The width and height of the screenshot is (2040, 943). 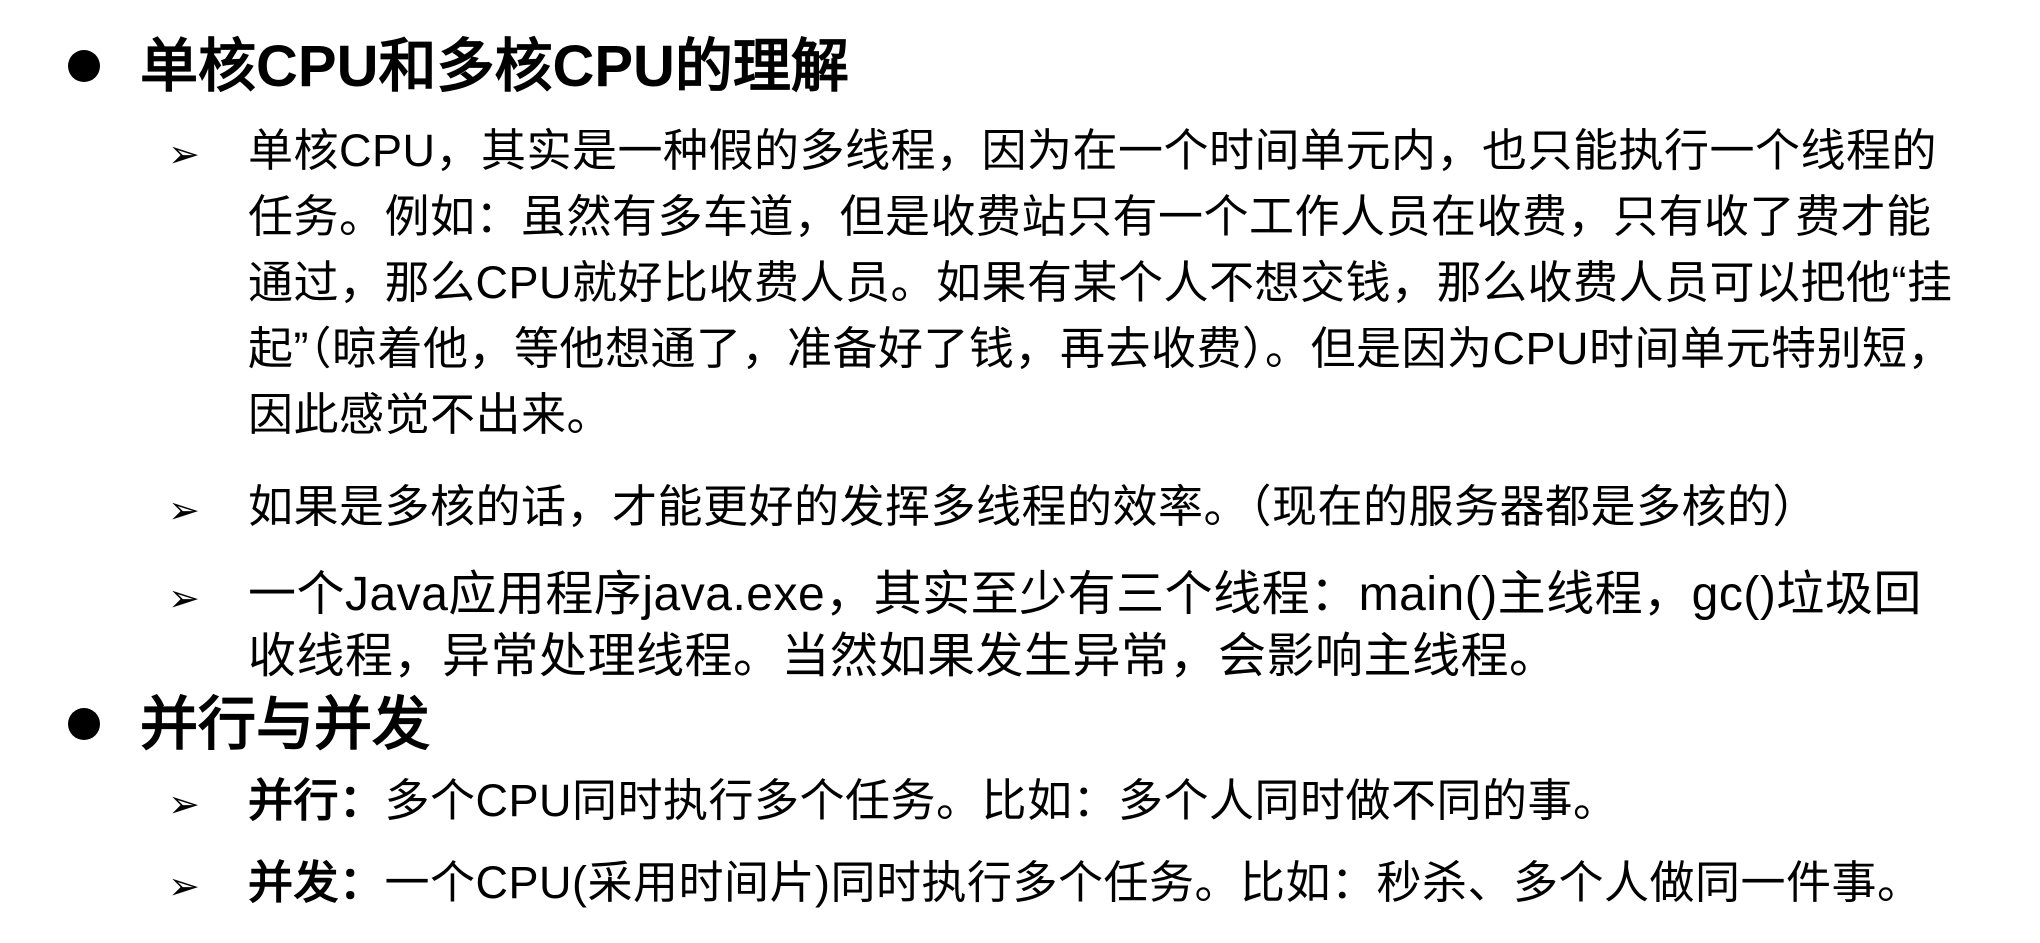 What do you see at coordinates (316, 882) in the screenshot?
I see `term-concurrent: 并发：` at bounding box center [316, 882].